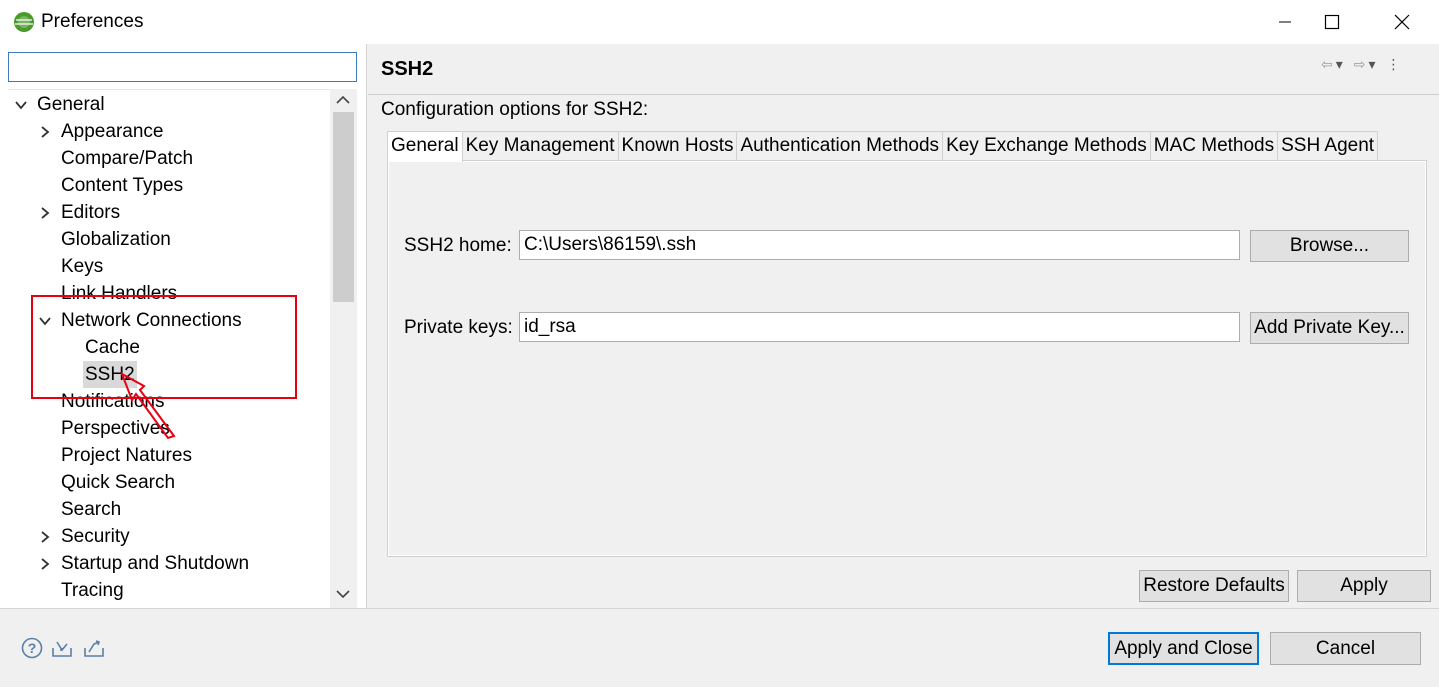 The image size is (1439, 687). I want to click on filter-input, so click(182, 67).